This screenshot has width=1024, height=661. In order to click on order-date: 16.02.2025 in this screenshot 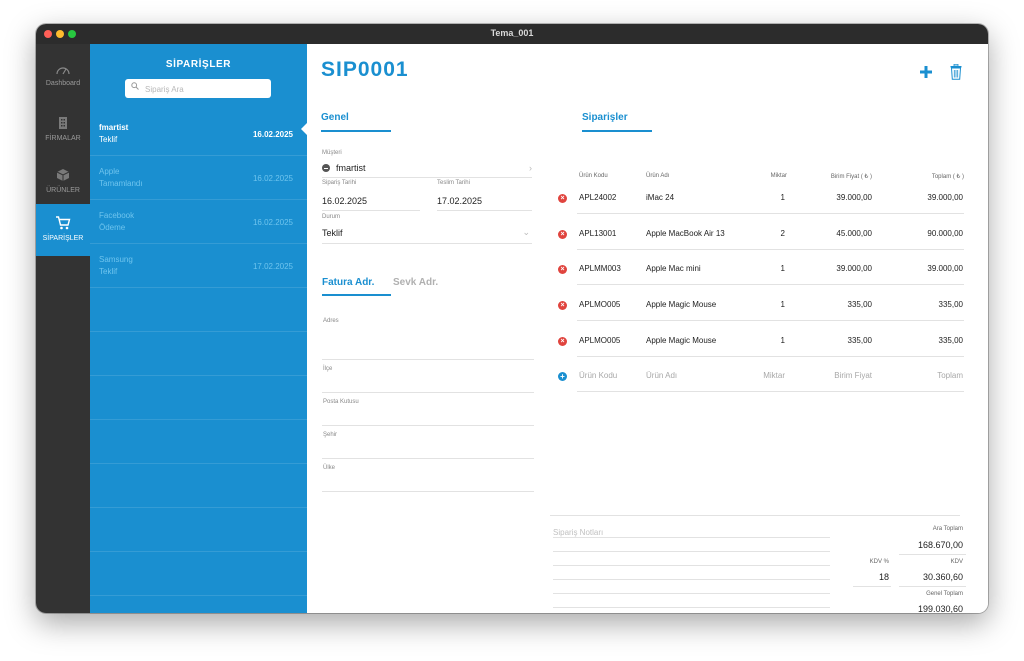, I will do `click(272, 134)`.